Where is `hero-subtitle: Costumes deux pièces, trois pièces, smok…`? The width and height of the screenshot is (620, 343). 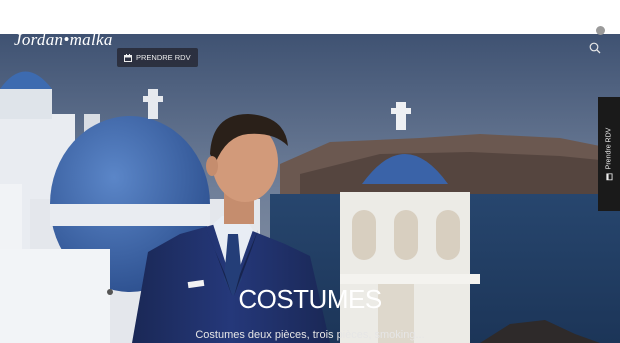
hero-subtitle: Costumes deux pièces, trois pièces, smok… is located at coordinates (310, 335).